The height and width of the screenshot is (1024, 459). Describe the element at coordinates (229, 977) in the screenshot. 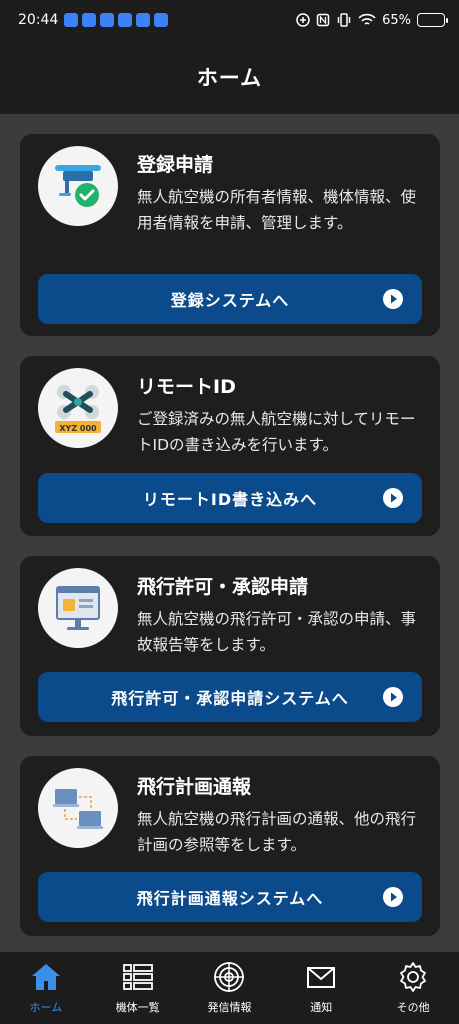

I see `radar-icon` at that location.